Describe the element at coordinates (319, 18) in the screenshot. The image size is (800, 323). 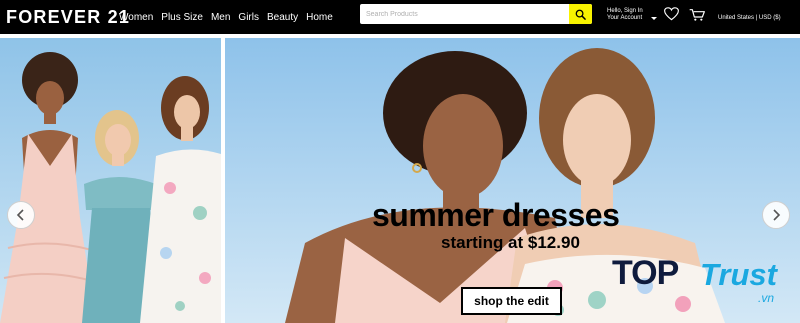
I see `nav-home: Home` at that location.